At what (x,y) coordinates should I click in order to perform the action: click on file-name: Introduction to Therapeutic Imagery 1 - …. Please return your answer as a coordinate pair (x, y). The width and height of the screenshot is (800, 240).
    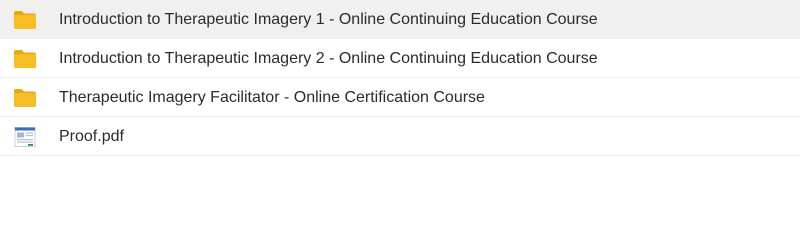
    Looking at the image, I should click on (328, 19).